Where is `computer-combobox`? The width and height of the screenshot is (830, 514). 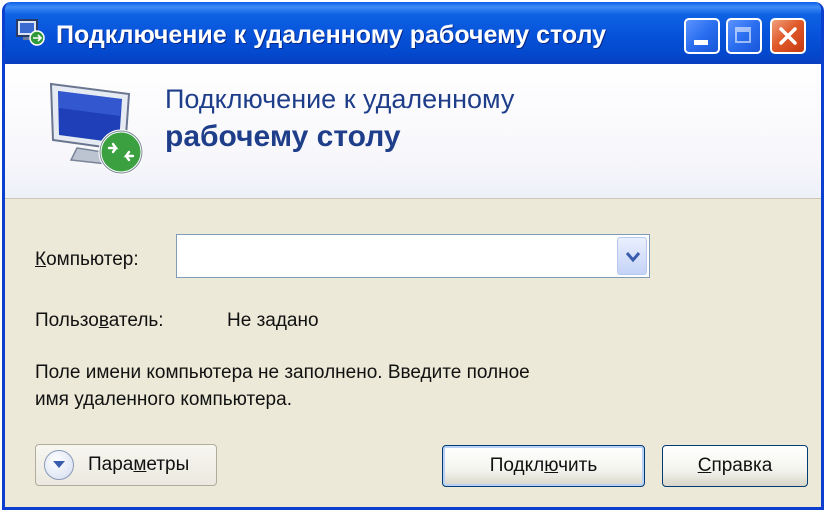 computer-combobox is located at coordinates (413, 256).